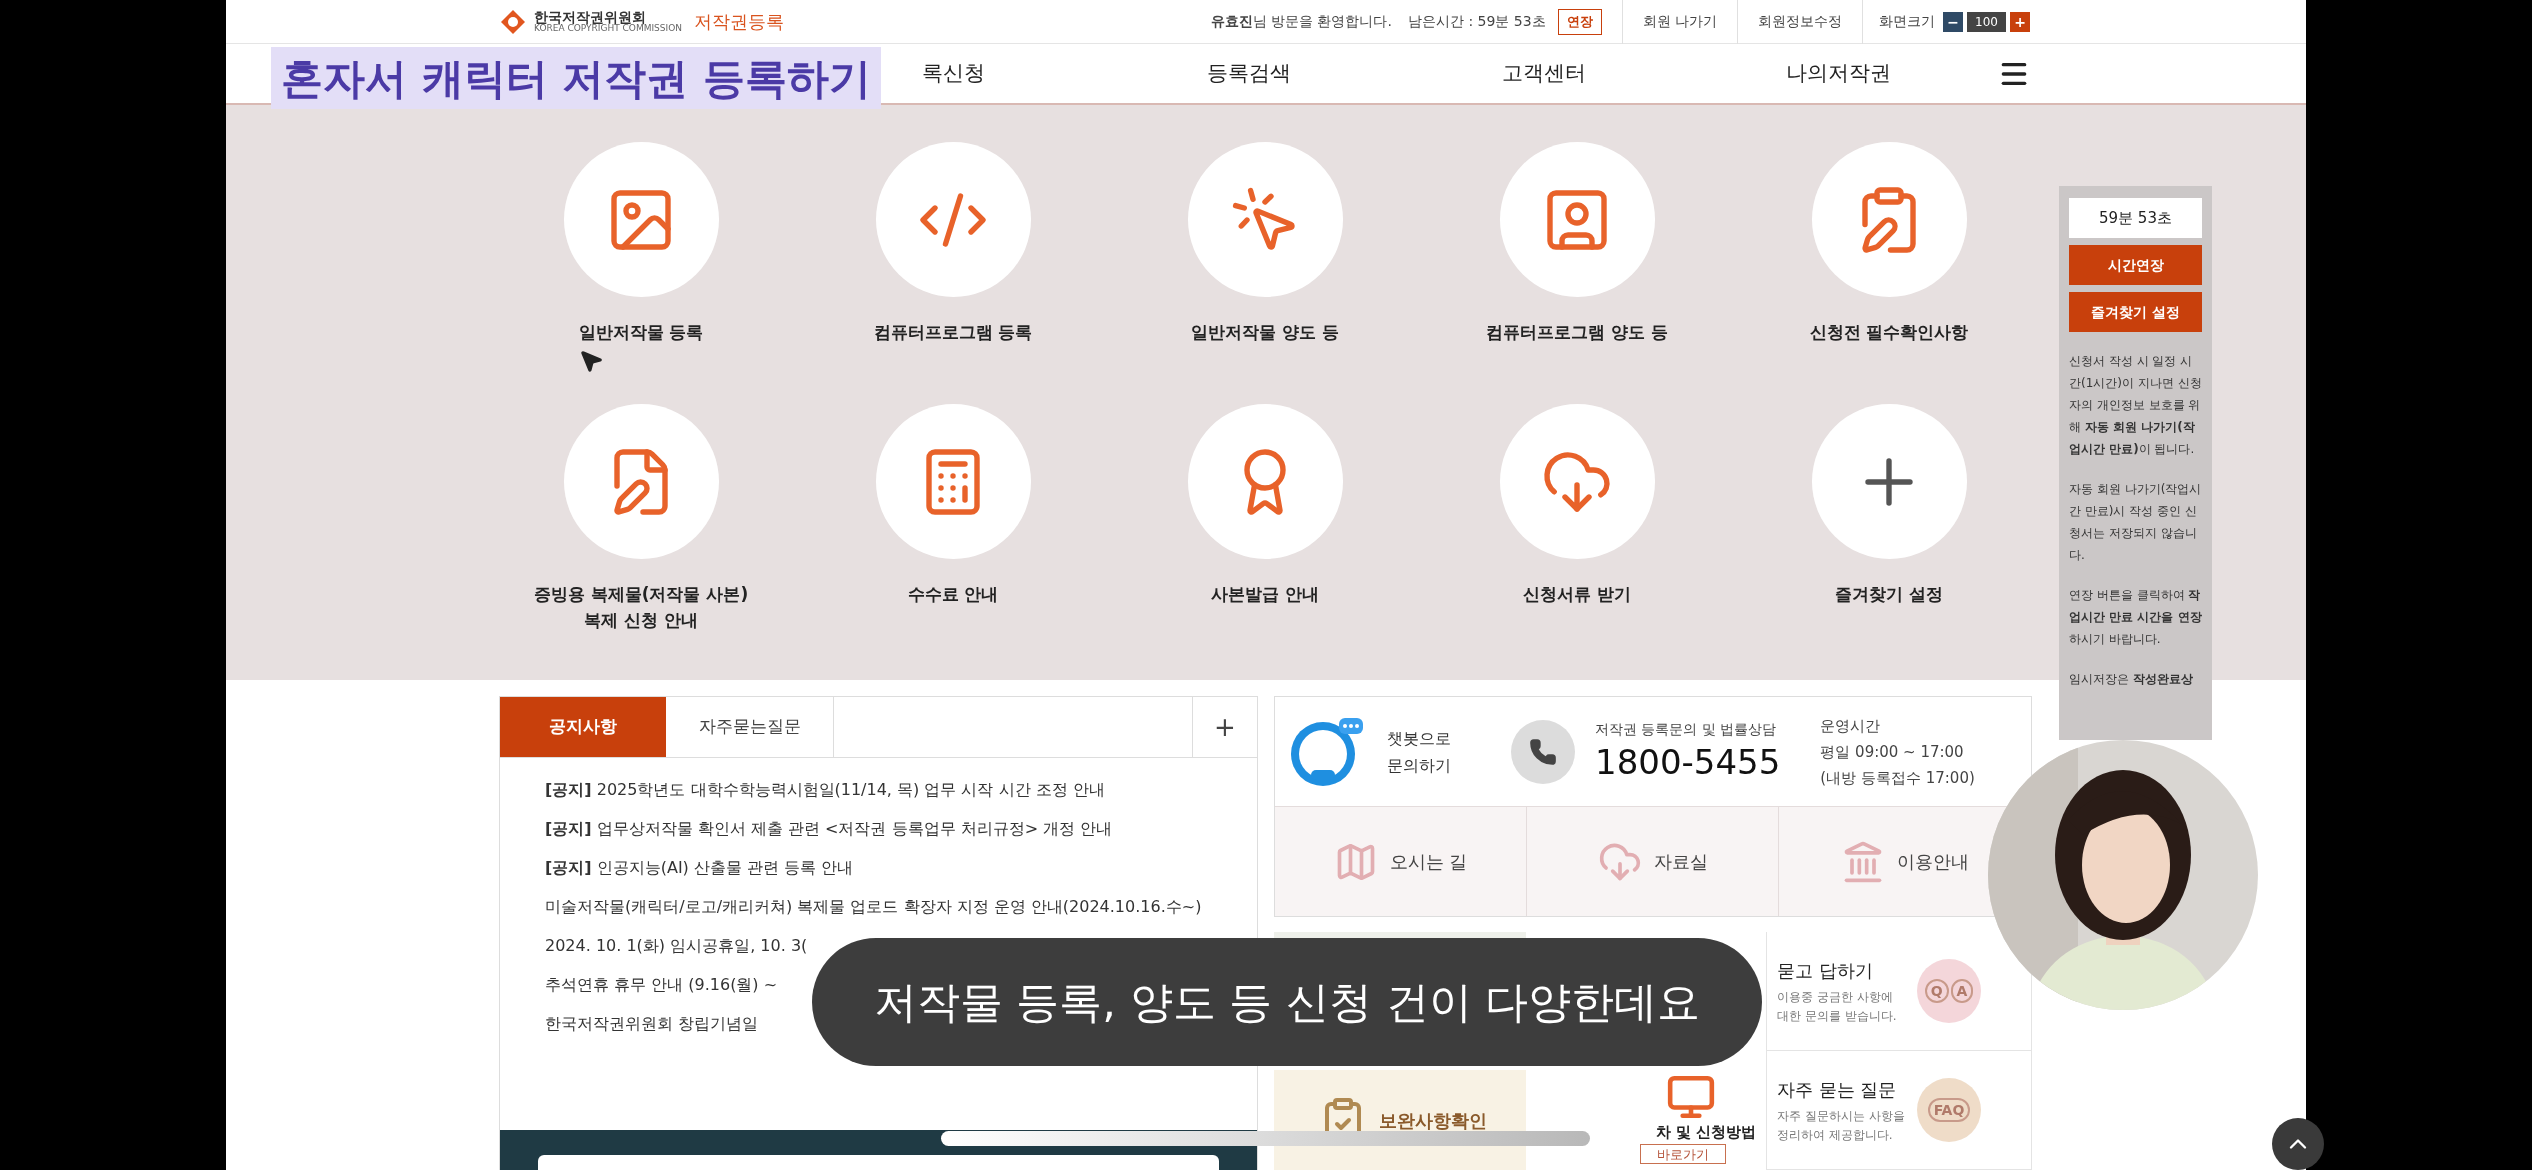 The height and width of the screenshot is (1170, 2532). What do you see at coordinates (1652, 861) in the screenshot?
I see `quick-link: 자료실` at bounding box center [1652, 861].